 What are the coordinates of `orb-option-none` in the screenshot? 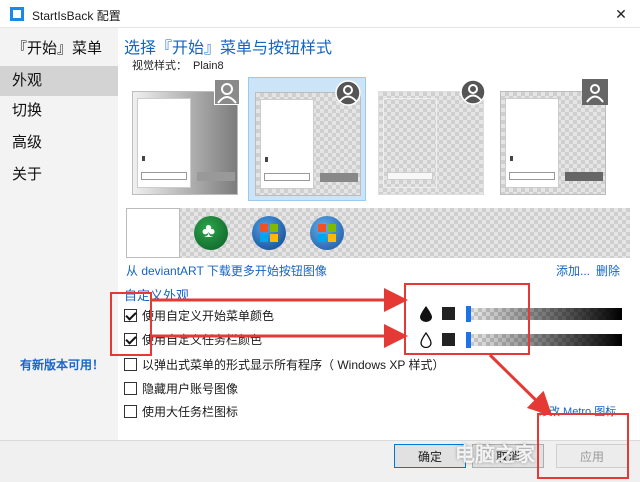 It's located at (153, 233).